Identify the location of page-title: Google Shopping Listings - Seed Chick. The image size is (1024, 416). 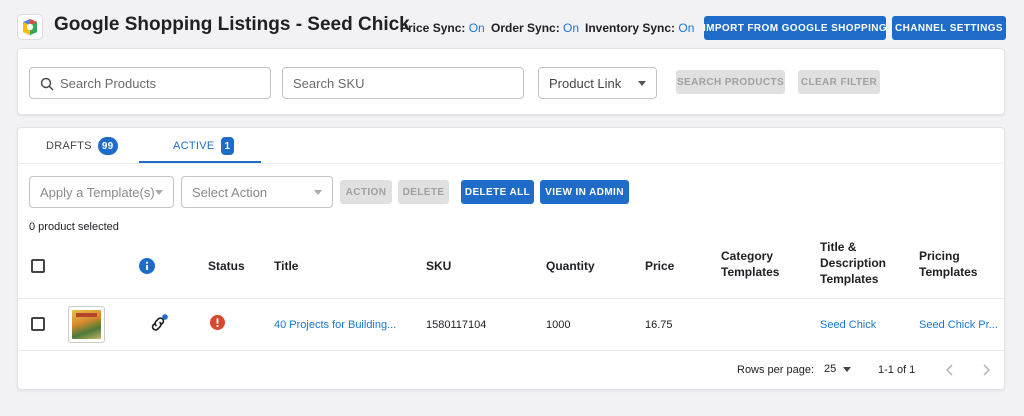
(232, 24).